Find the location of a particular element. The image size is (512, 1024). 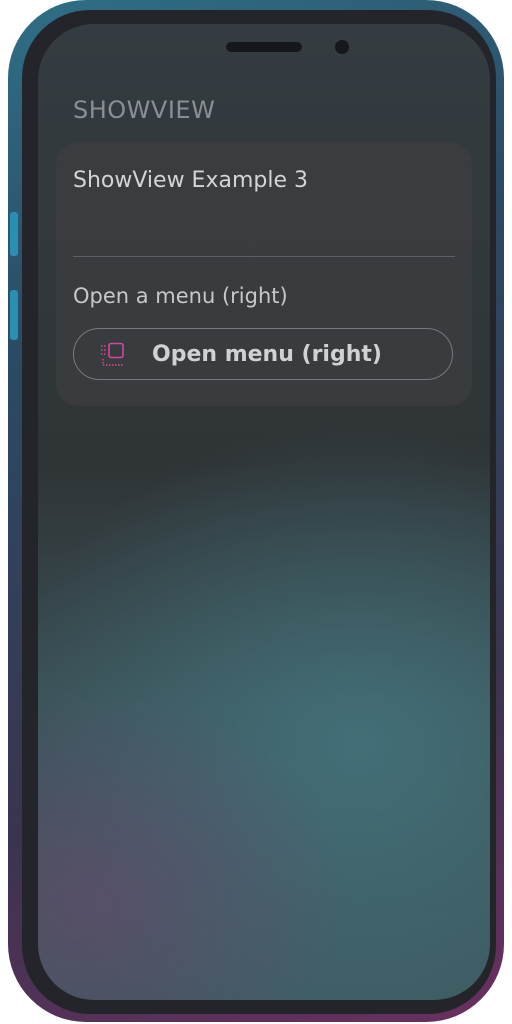

section-header: SHOWVIEW is located at coordinates (144, 110).